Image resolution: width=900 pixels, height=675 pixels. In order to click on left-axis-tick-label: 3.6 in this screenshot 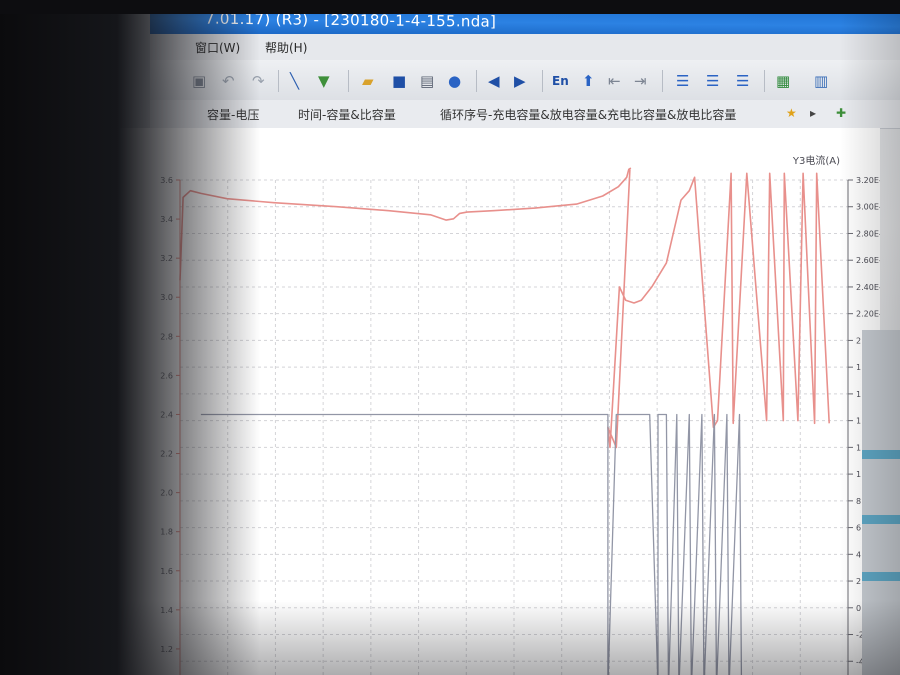, I will do `click(166, 180)`.